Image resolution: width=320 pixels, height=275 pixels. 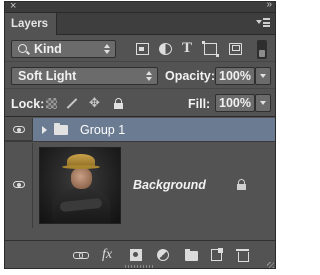 What do you see at coordinates (241, 185) in the screenshot?
I see `lock-icon` at bounding box center [241, 185].